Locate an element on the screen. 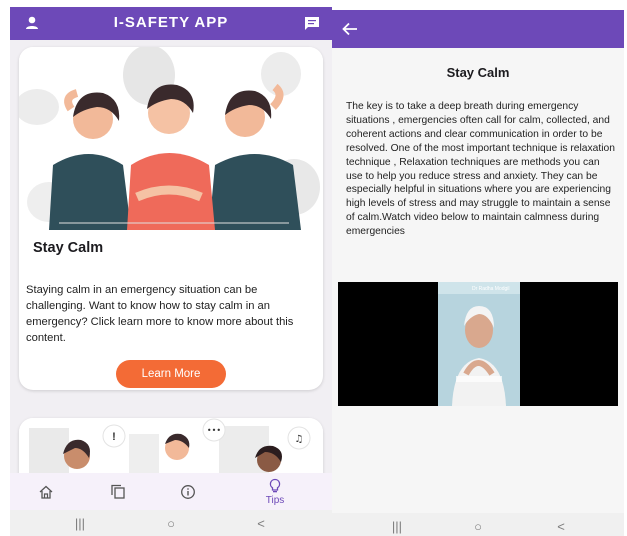 The image size is (627, 536). music-note-bubble: ♫ is located at coordinates (299, 439).